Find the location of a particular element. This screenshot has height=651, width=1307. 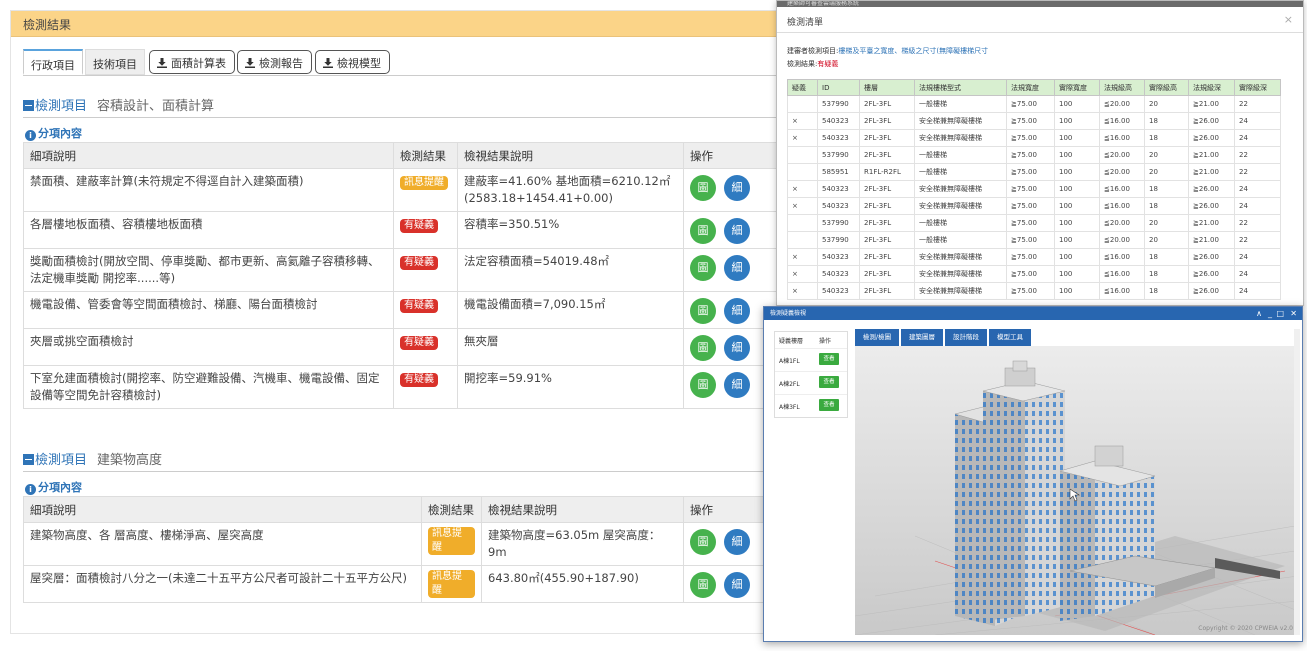

maximize-icon: □ is located at coordinates (1280, 313).